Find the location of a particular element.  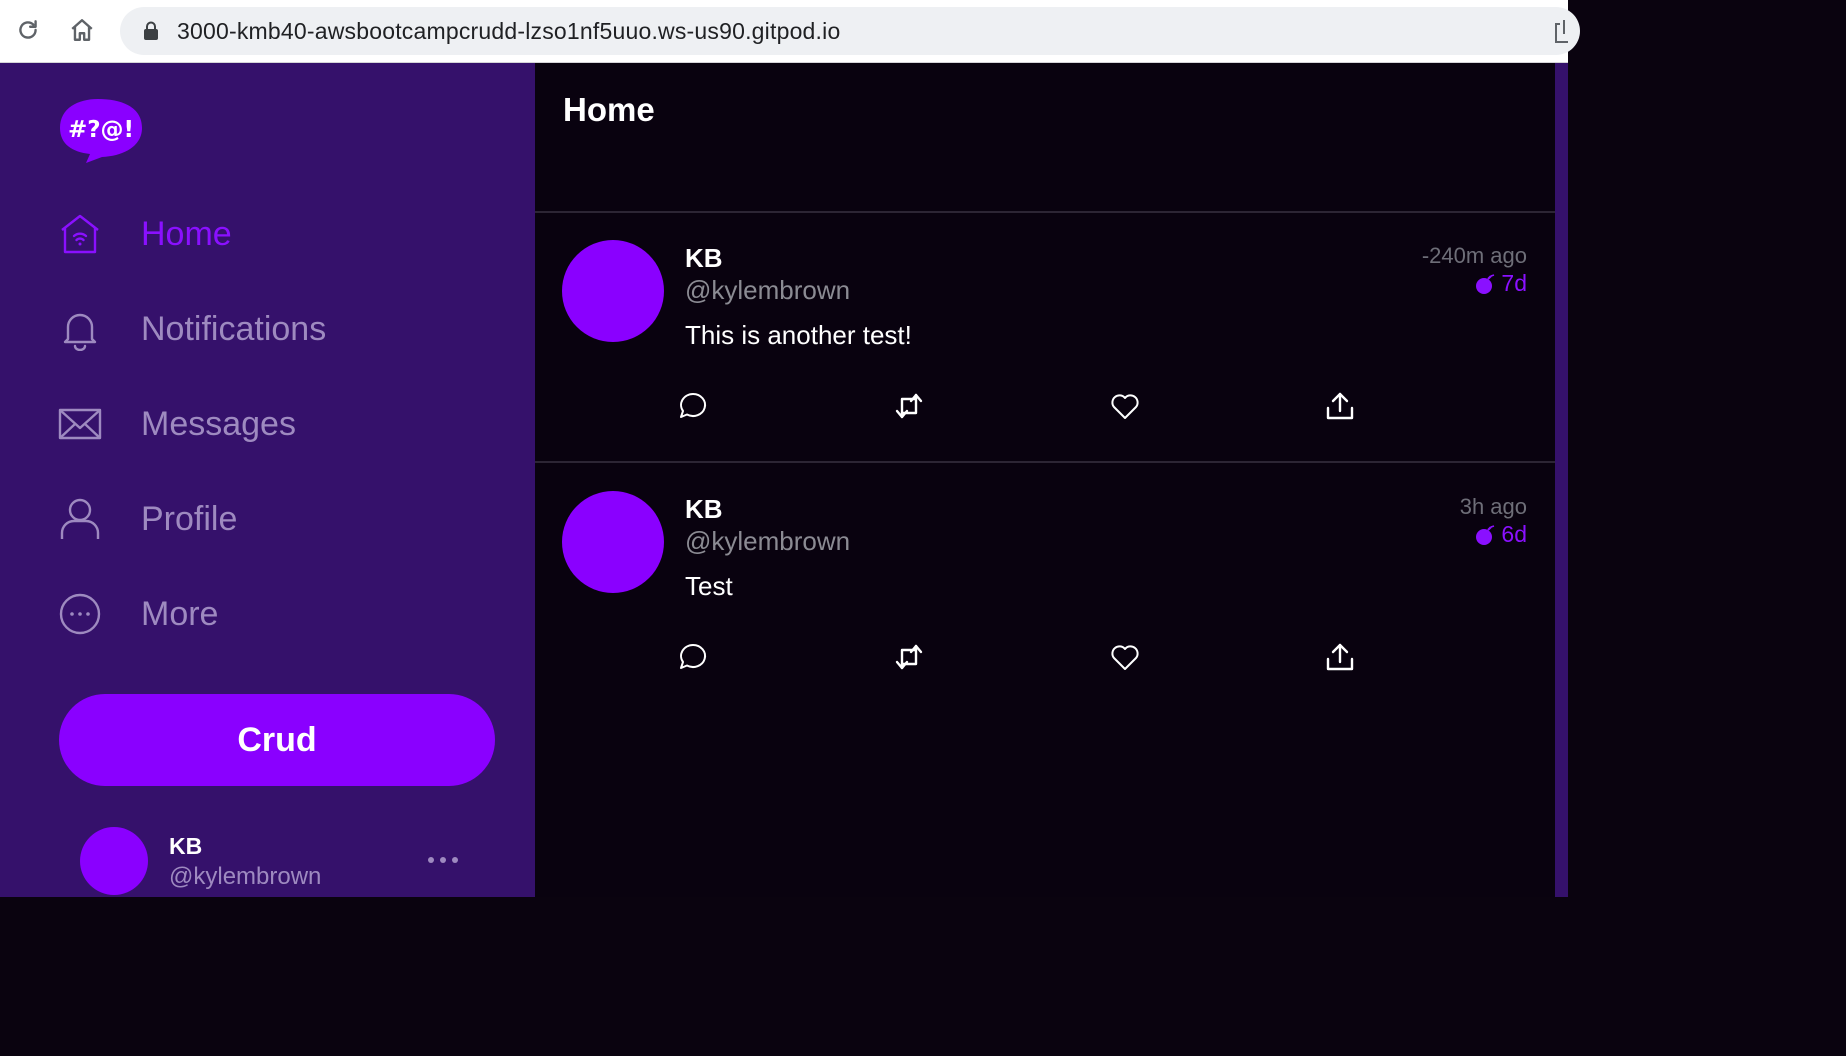

bell-icon is located at coordinates (80, 329).